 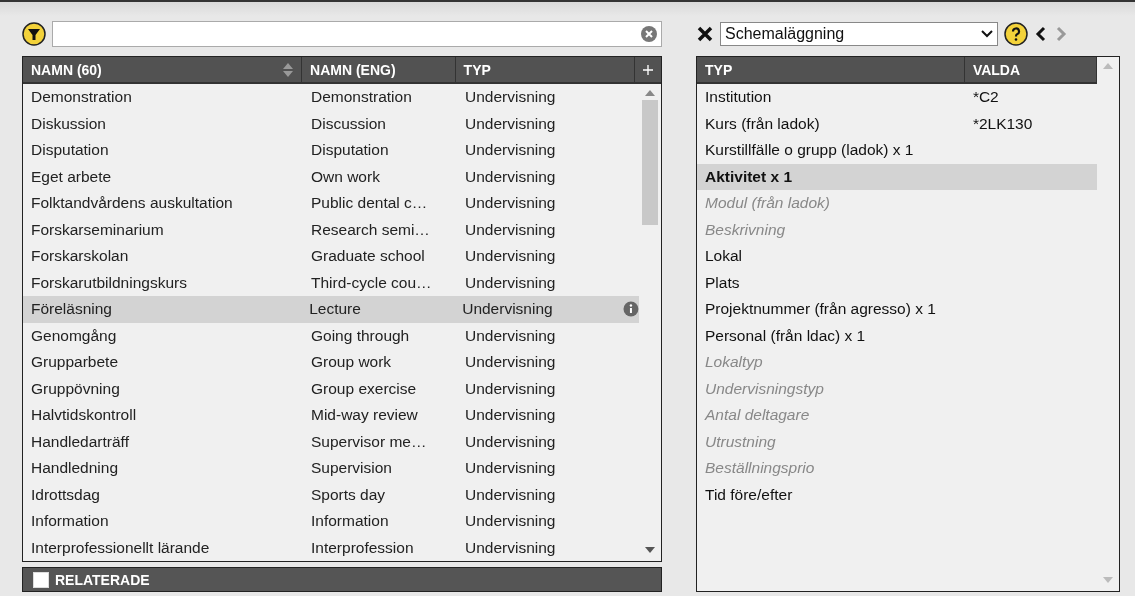 I want to click on scroll-up-icon, so click(x=650, y=93).